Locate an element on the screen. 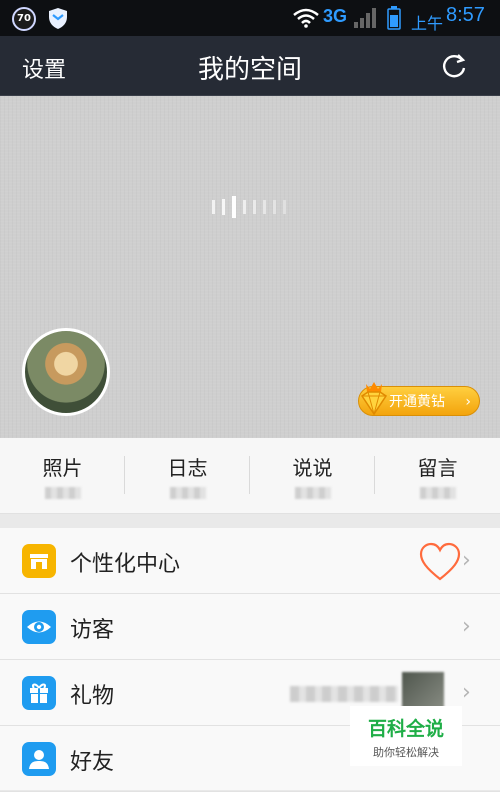  page-title: 我的空间 is located at coordinates (249, 70).